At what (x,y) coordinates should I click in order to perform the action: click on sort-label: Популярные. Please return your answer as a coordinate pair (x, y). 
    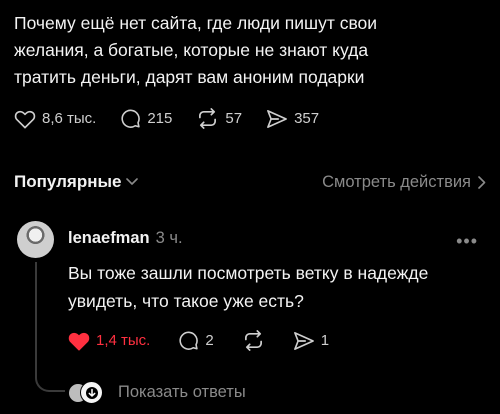
    Looking at the image, I should click on (68, 181).